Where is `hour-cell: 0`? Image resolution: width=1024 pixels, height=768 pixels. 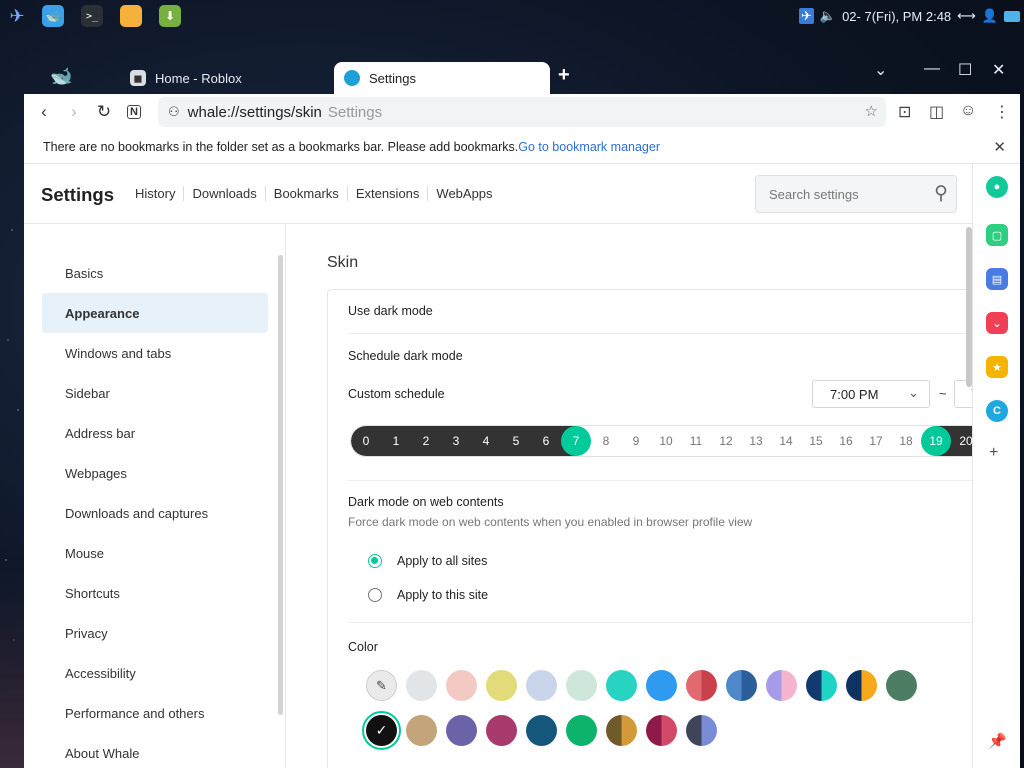 hour-cell: 0 is located at coordinates (366, 441).